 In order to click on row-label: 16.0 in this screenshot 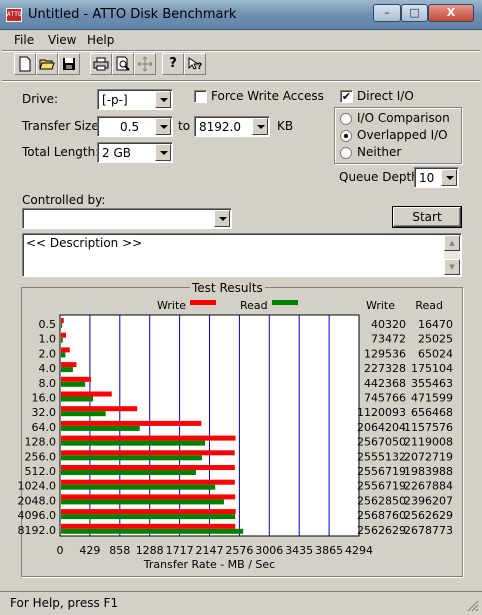, I will do `click(44, 398)`.